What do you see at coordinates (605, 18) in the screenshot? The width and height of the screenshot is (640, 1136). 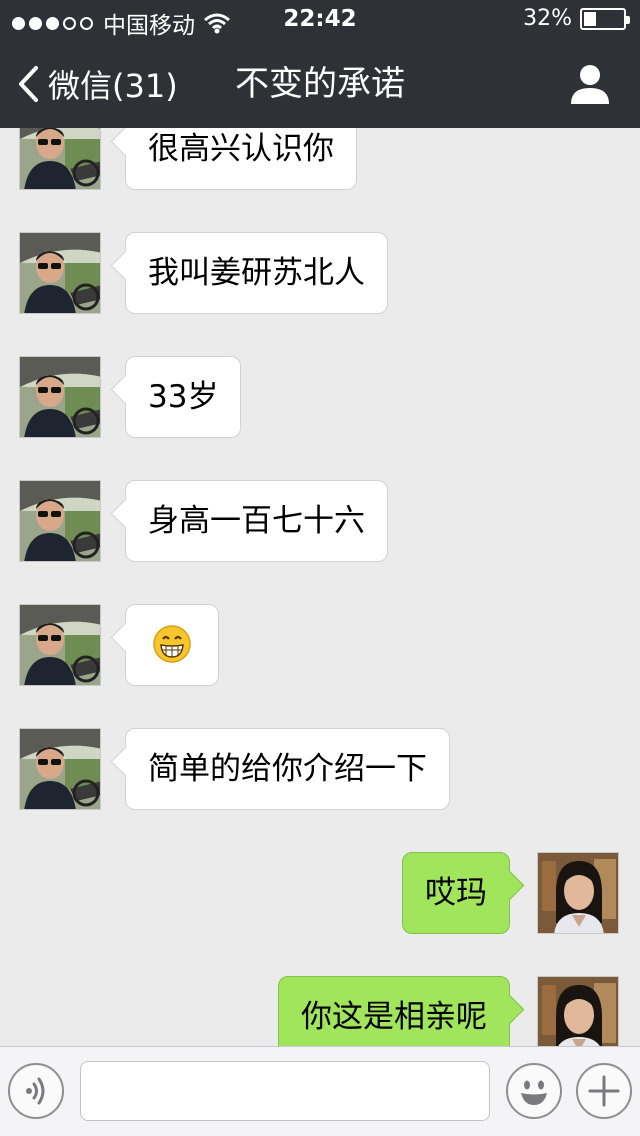 I see `battery-icon` at bounding box center [605, 18].